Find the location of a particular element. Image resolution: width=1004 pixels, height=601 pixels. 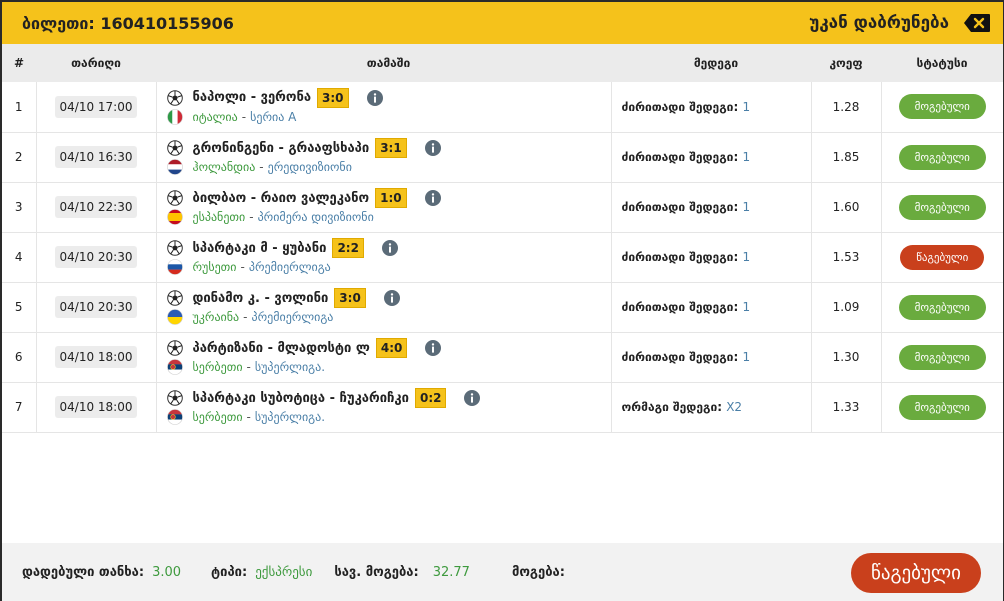

date-cell: 04/10 18:00 is located at coordinates (96, 357).